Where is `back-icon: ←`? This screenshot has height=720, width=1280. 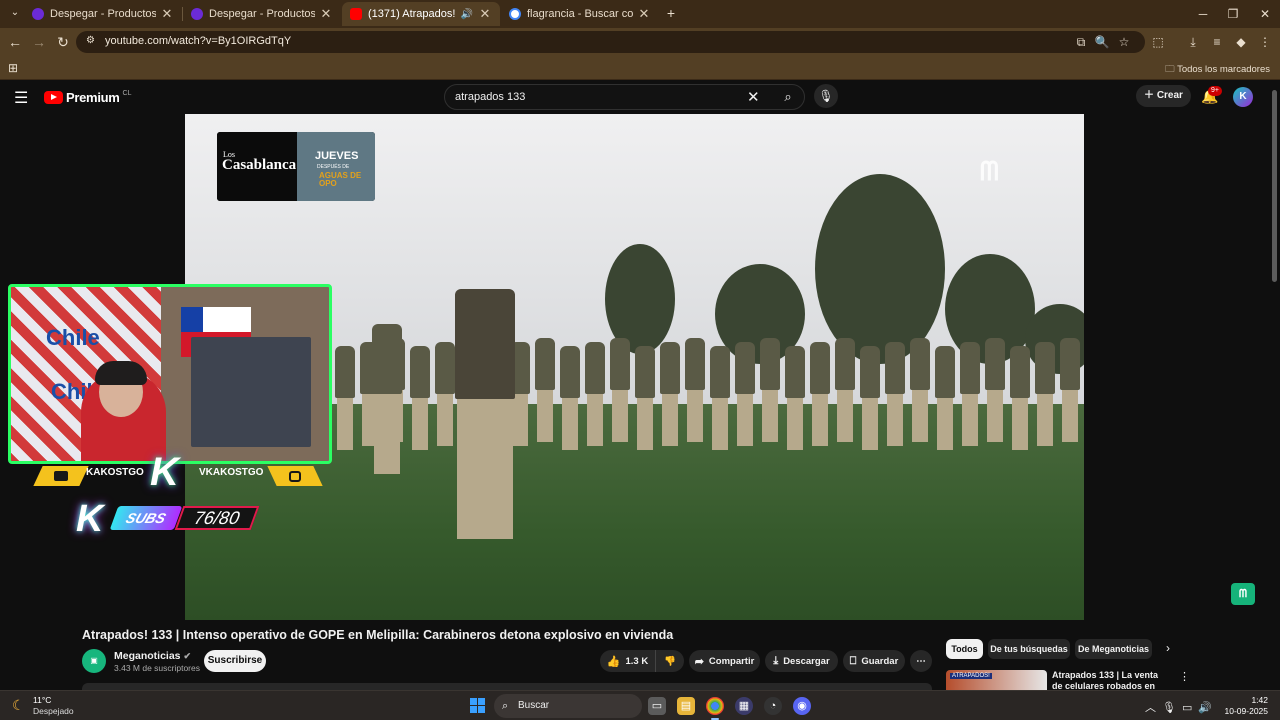
back-icon: ← is located at coordinates (15, 42).